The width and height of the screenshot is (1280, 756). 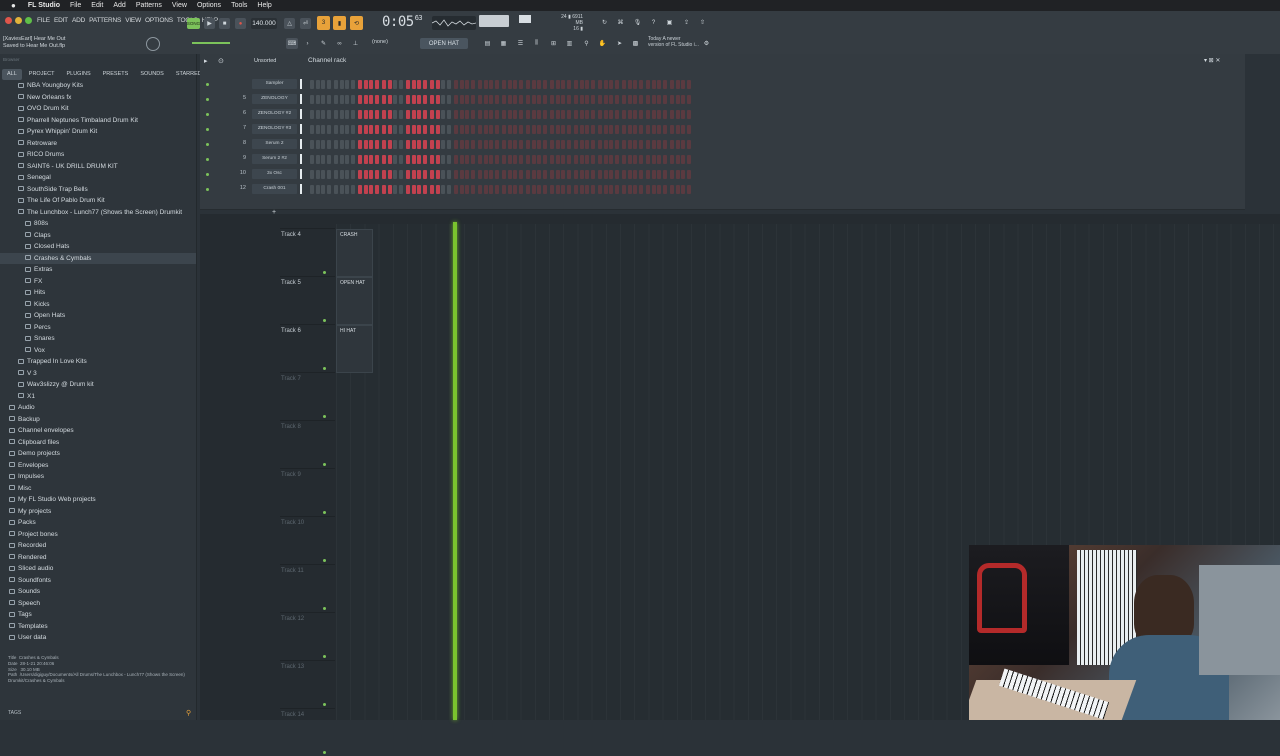 I want to click on pattern-clip: HI HAT, so click(x=354, y=349).